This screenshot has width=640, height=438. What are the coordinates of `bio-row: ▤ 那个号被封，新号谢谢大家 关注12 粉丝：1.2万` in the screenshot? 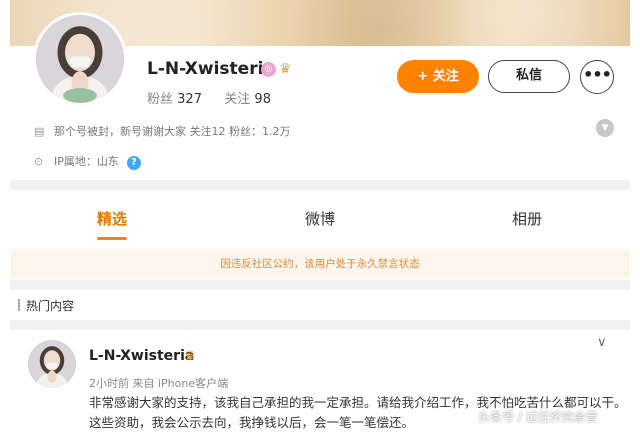 It's located at (162, 131).